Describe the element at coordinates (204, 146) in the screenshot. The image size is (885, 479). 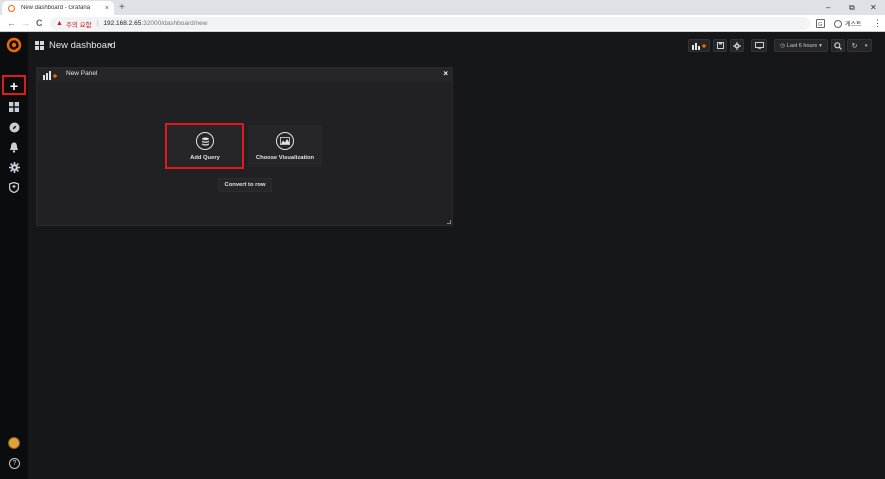
I see `add-query-highlight-box` at that location.